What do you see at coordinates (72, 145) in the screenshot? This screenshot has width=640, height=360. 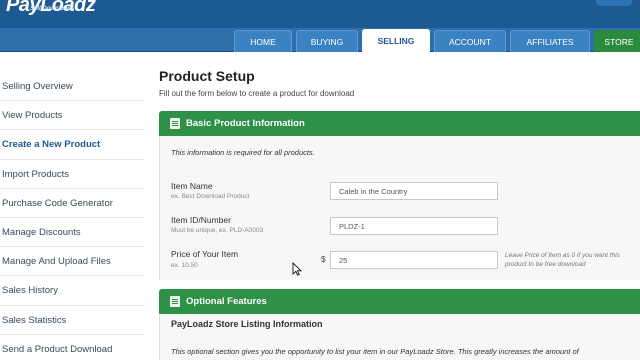 I see `sidebar-item-create-product: Create a New Product` at bounding box center [72, 145].